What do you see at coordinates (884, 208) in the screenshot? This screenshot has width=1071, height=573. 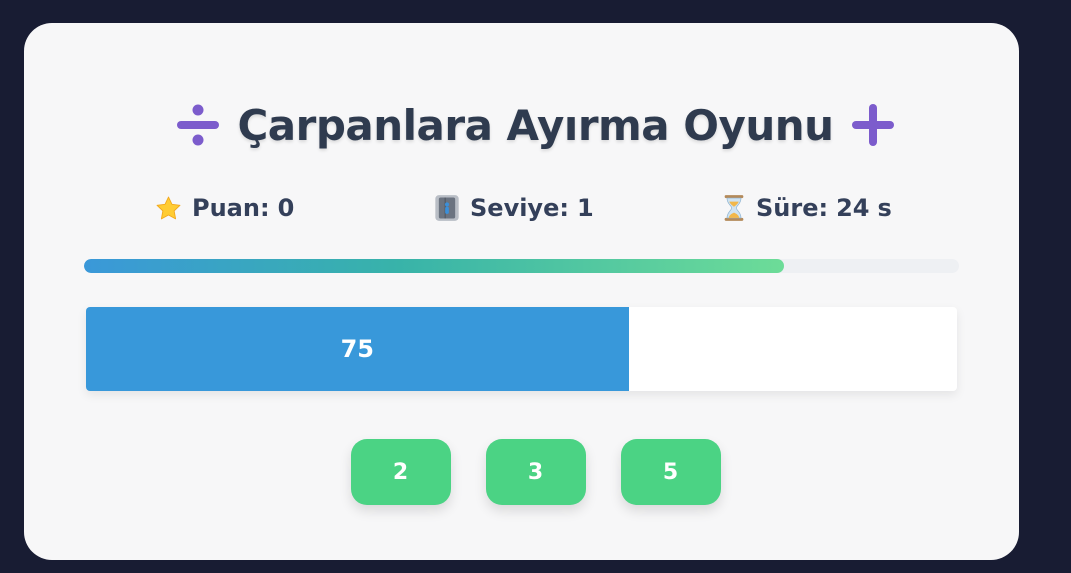 I see `time-unit: s` at bounding box center [884, 208].